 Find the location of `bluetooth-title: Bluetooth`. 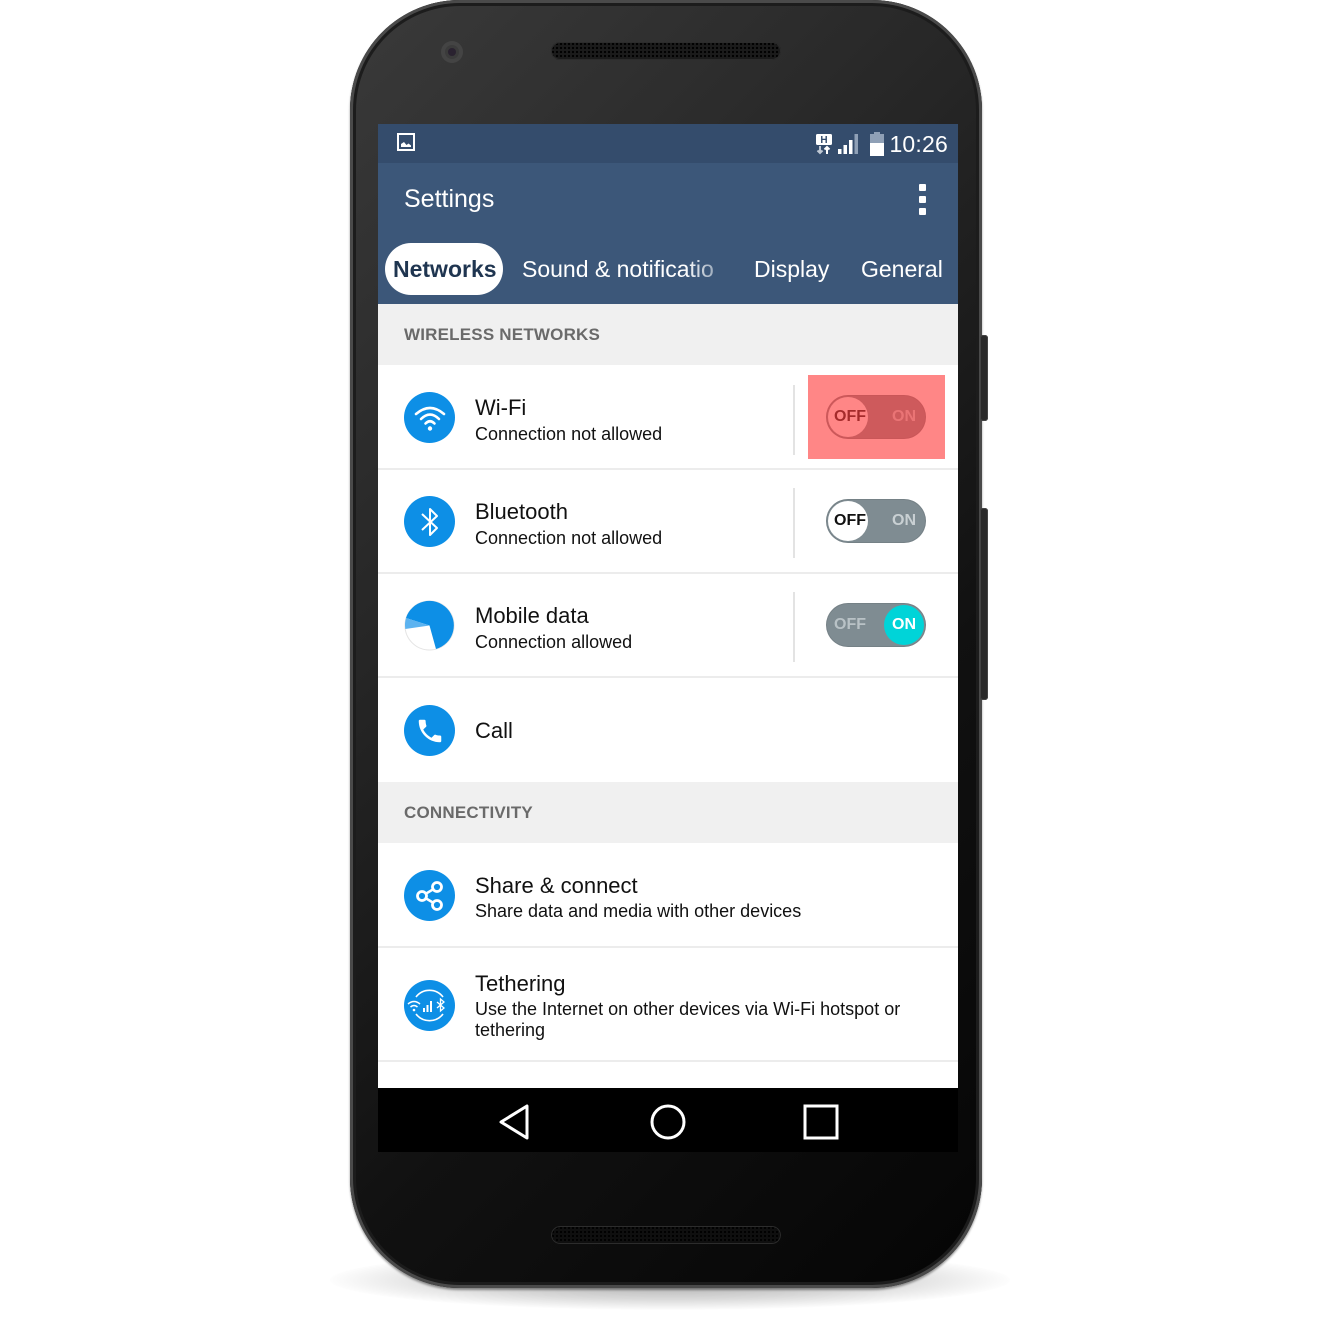

bluetooth-title: Bluetooth is located at coordinates (521, 511).